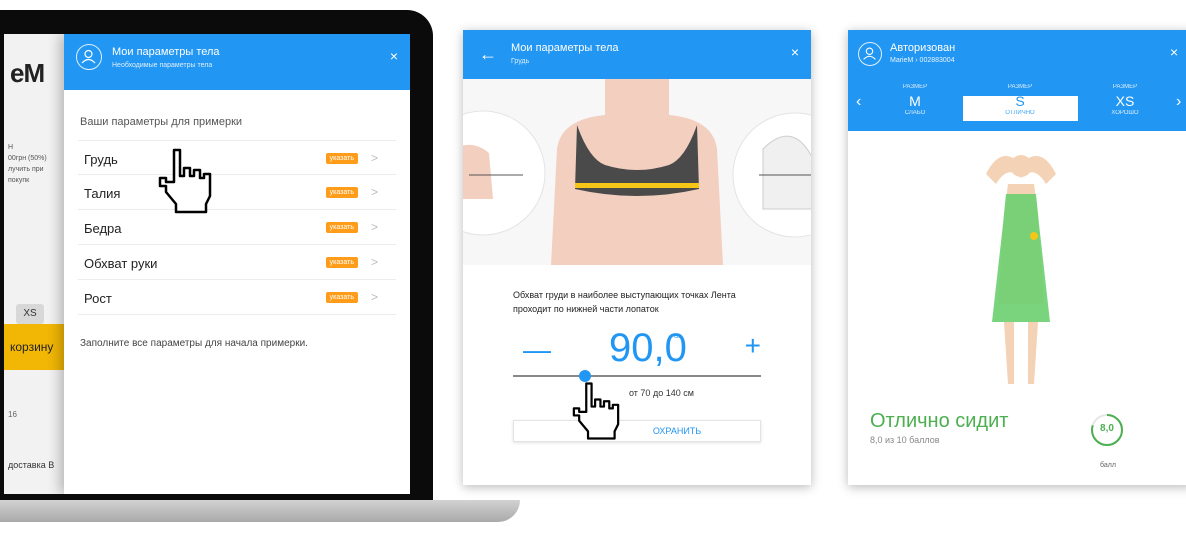  I want to click on param-label: Грудь, so click(101, 159).